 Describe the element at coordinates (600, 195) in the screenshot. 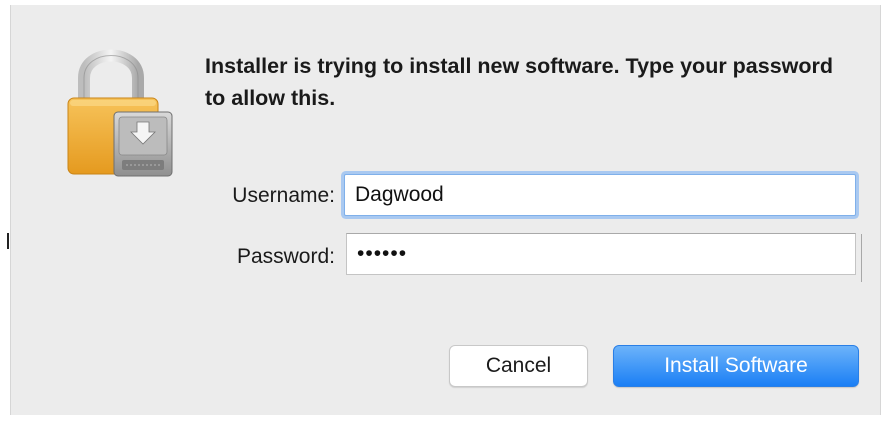

I see `username-field` at that location.